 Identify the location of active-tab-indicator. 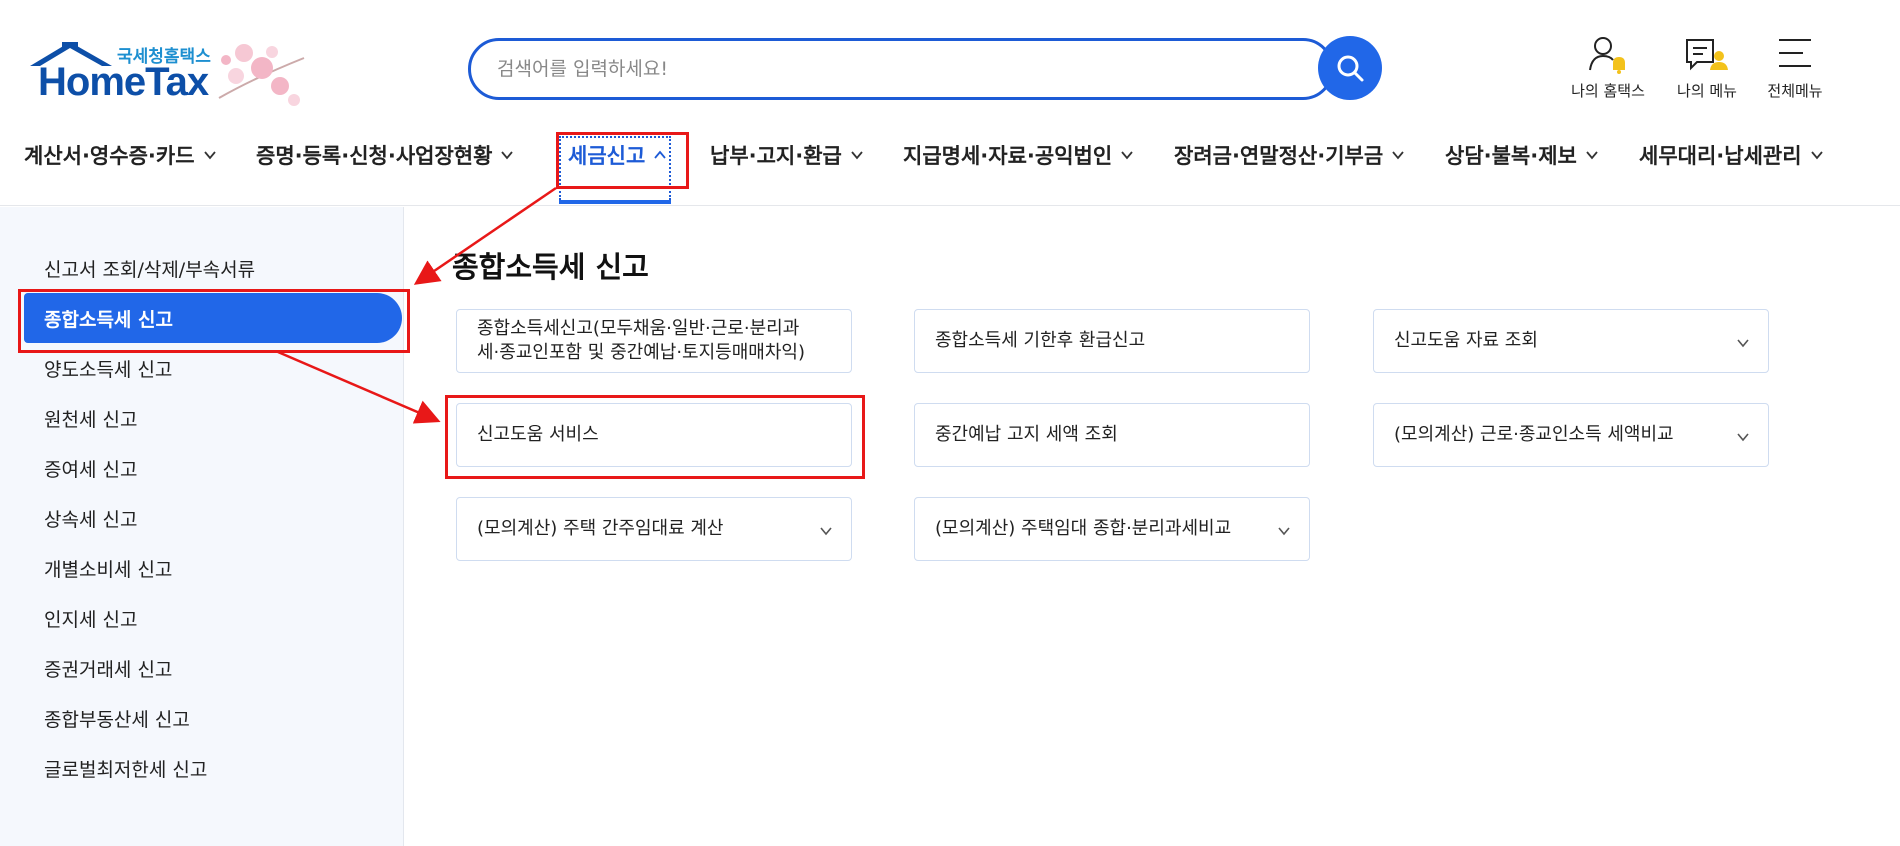
(615, 202).